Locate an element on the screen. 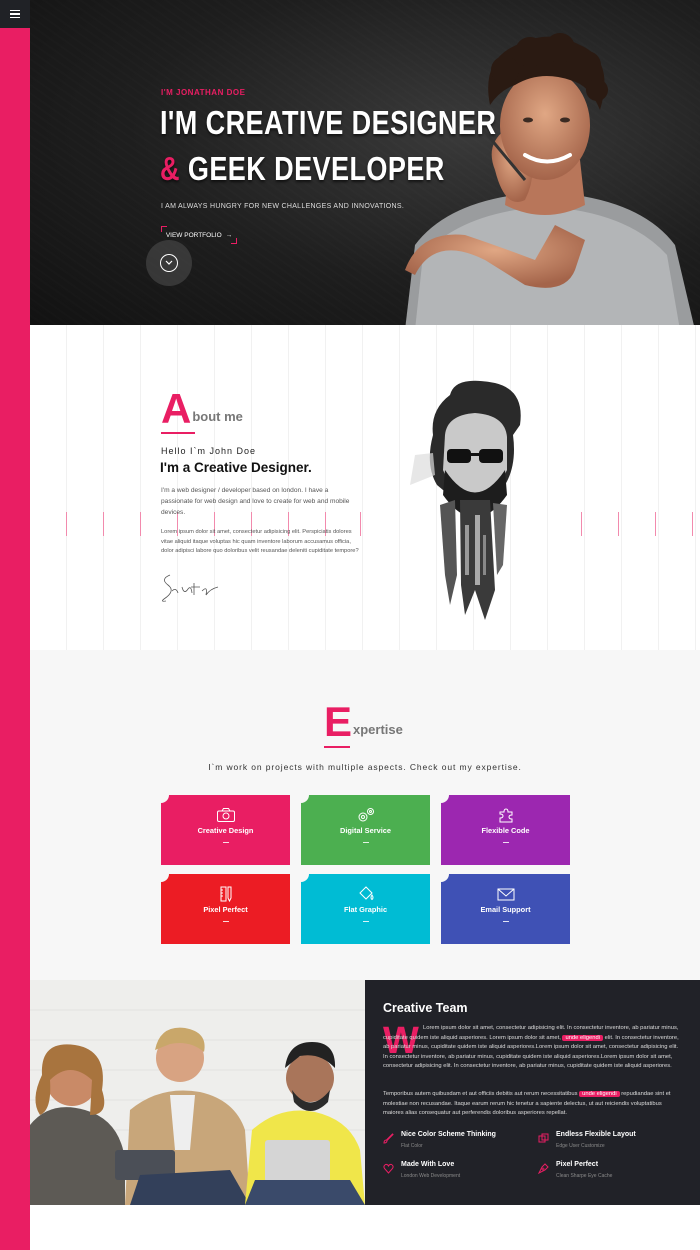 This screenshot has width=700, height=1250. expertise-card: Digital Service is located at coordinates (365, 830).